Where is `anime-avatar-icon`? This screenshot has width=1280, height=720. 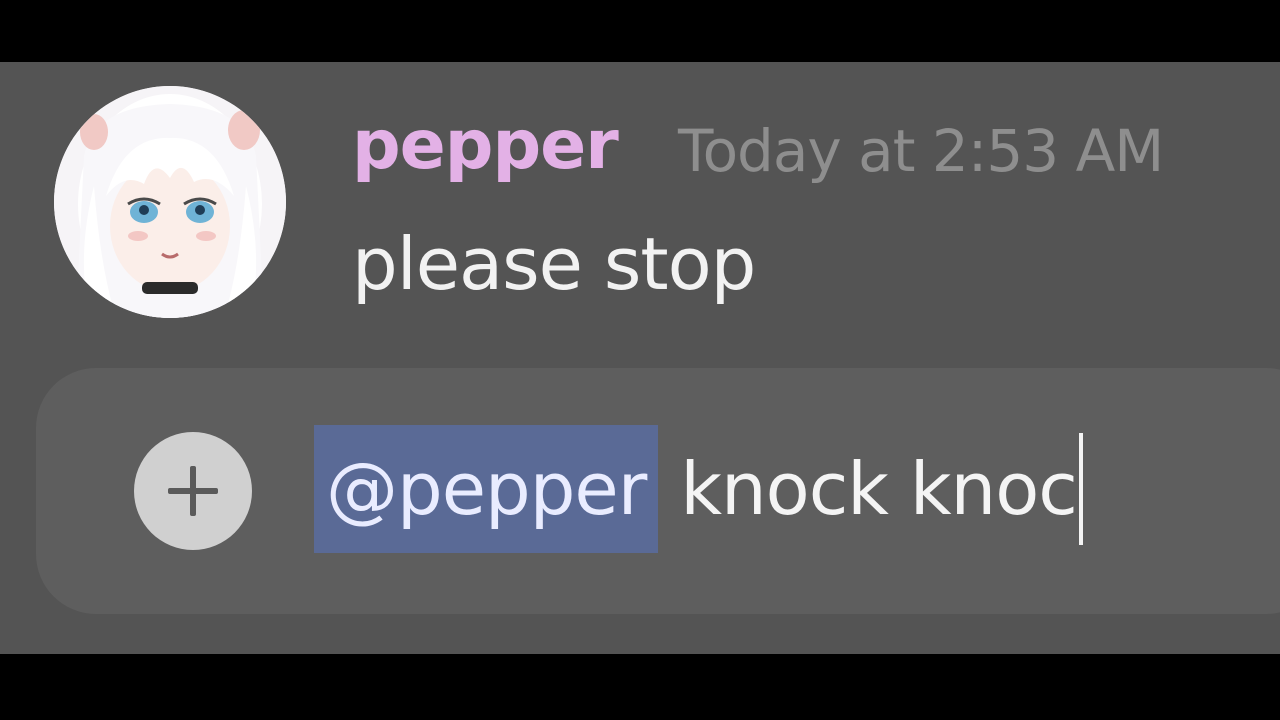 anime-avatar-icon is located at coordinates (170, 202).